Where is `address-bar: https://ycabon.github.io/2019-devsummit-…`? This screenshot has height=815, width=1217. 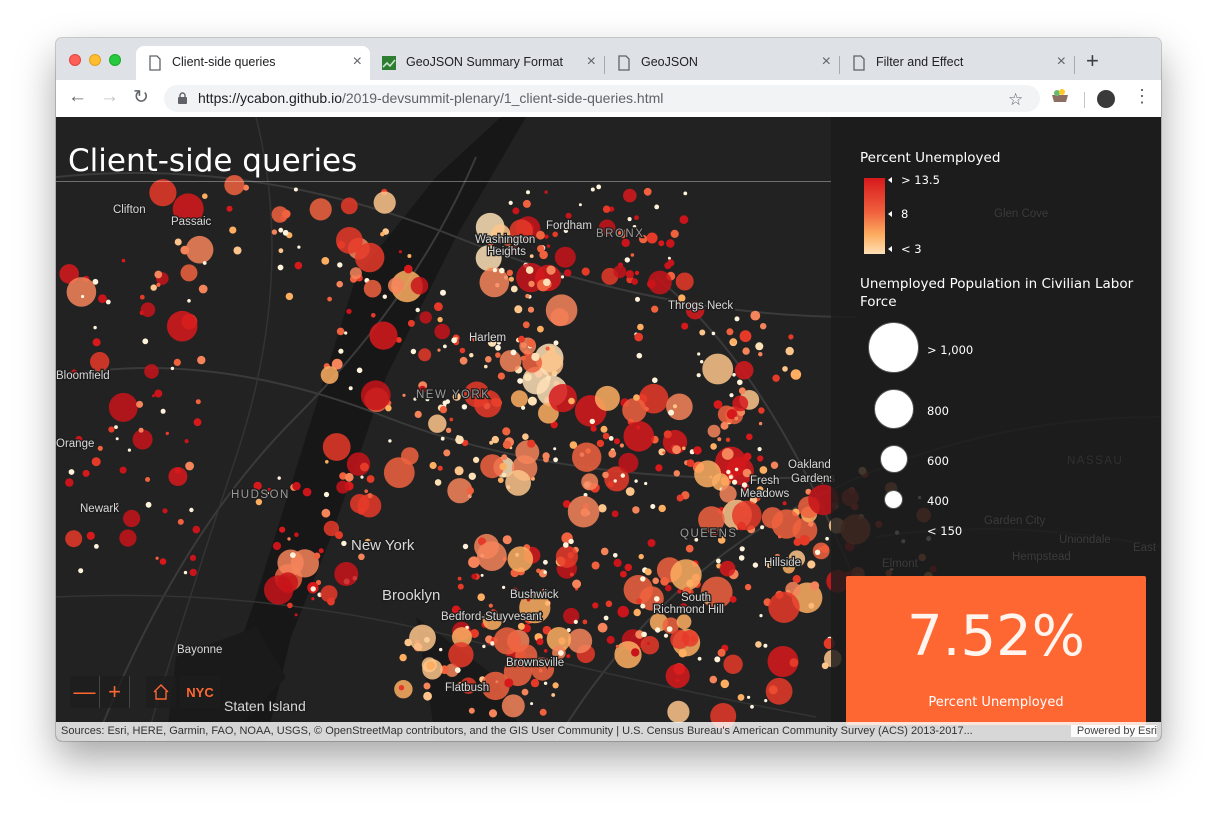 address-bar: https://ycabon.github.io/2019-devsummit-… is located at coordinates (602, 98).